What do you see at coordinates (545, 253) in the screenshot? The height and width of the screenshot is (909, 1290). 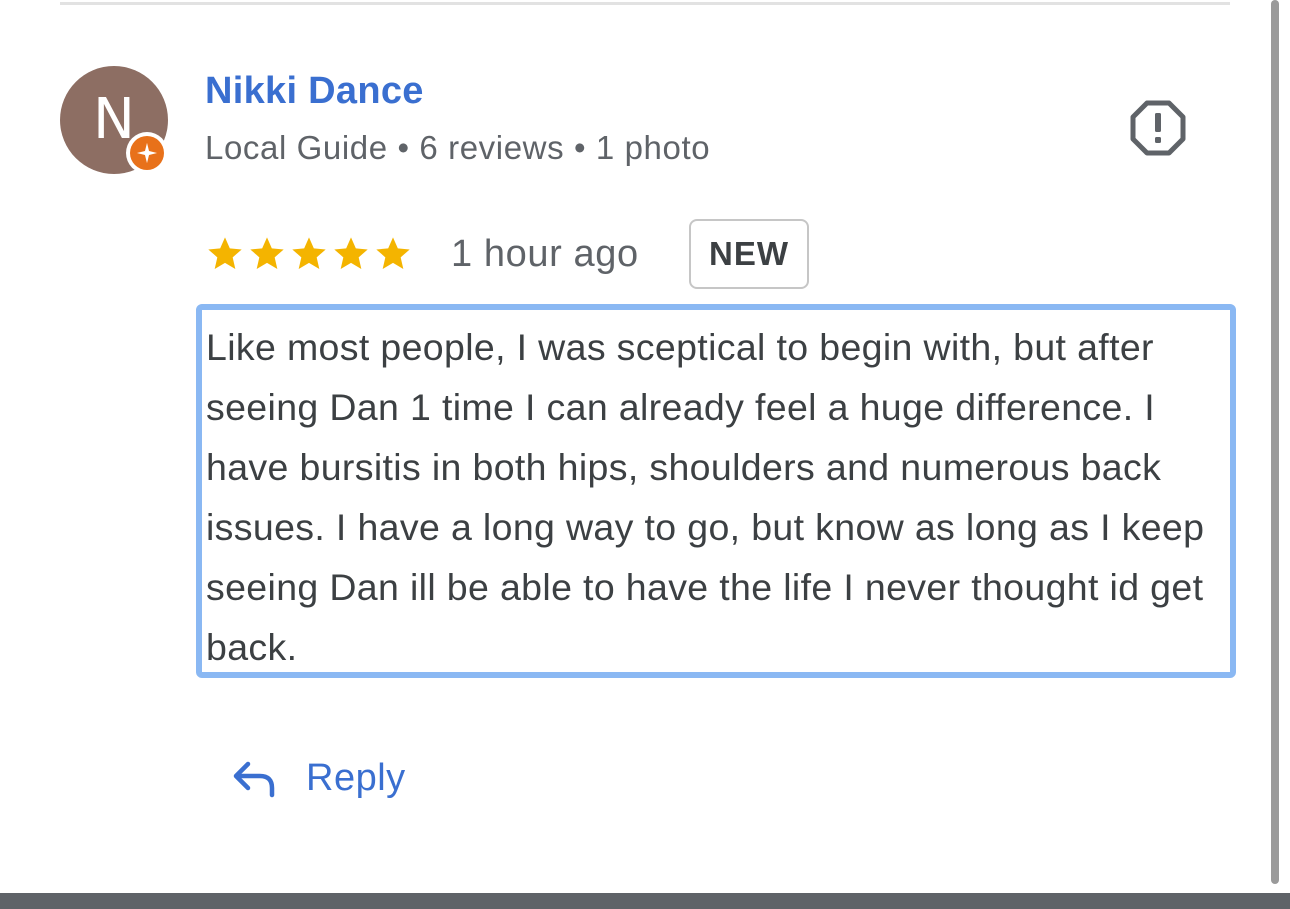 I see `review-time: 1 hour ago` at bounding box center [545, 253].